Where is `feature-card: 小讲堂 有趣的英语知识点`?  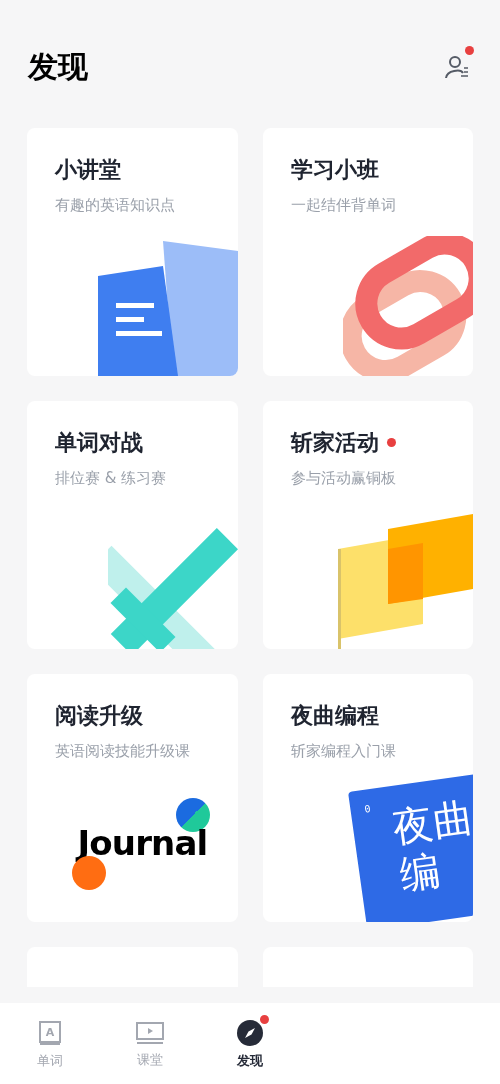 feature-card: 小讲堂 有趣的英语知识点 is located at coordinates (132, 252).